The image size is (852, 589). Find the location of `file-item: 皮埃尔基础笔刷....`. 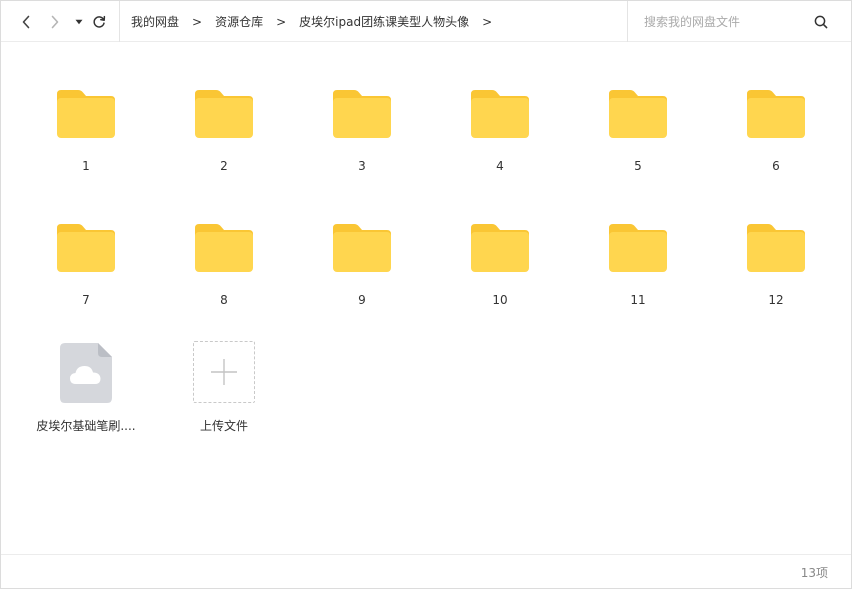

file-item: 皮埃尔基础笔刷.... is located at coordinates (86, 392).